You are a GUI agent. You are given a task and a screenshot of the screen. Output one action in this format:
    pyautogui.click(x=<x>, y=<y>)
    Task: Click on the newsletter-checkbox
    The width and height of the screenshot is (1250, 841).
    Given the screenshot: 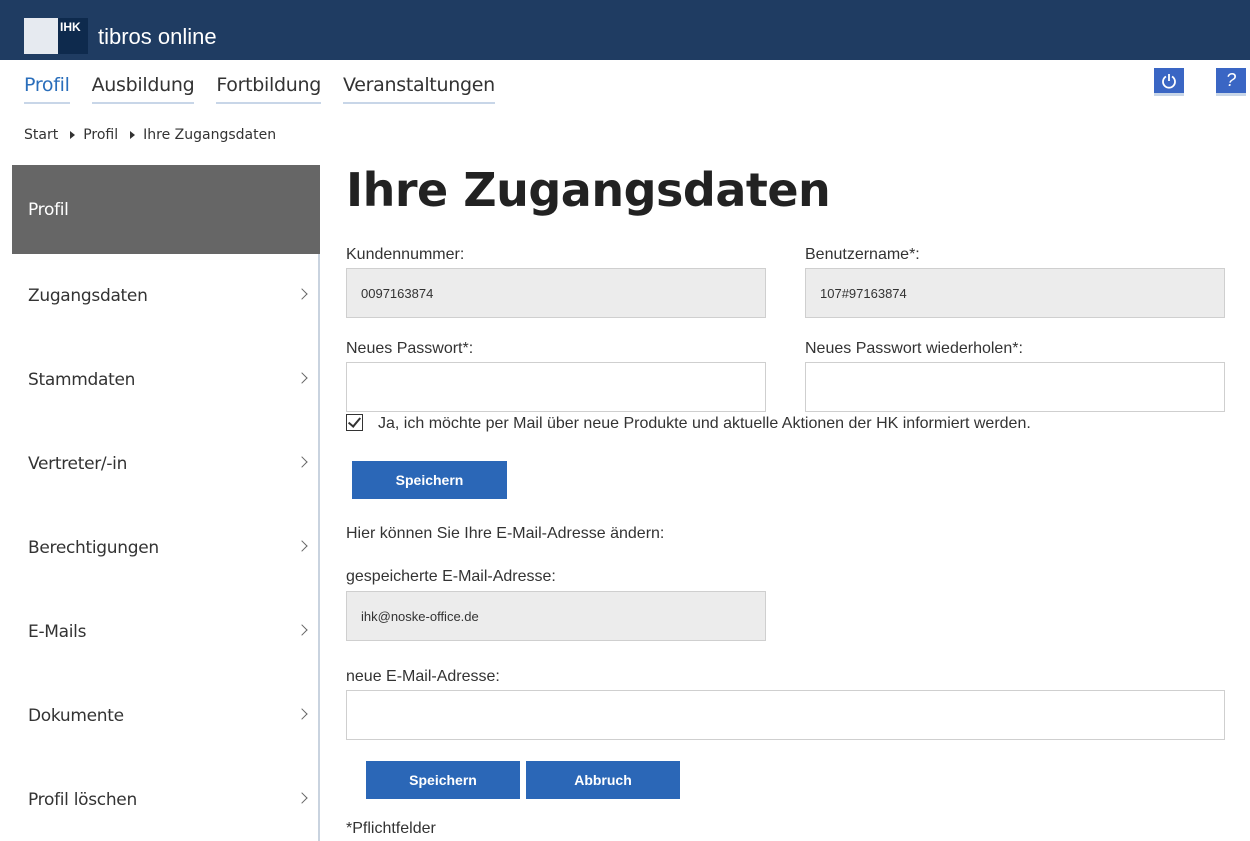 What is the action you would take?
    pyautogui.click(x=354, y=422)
    